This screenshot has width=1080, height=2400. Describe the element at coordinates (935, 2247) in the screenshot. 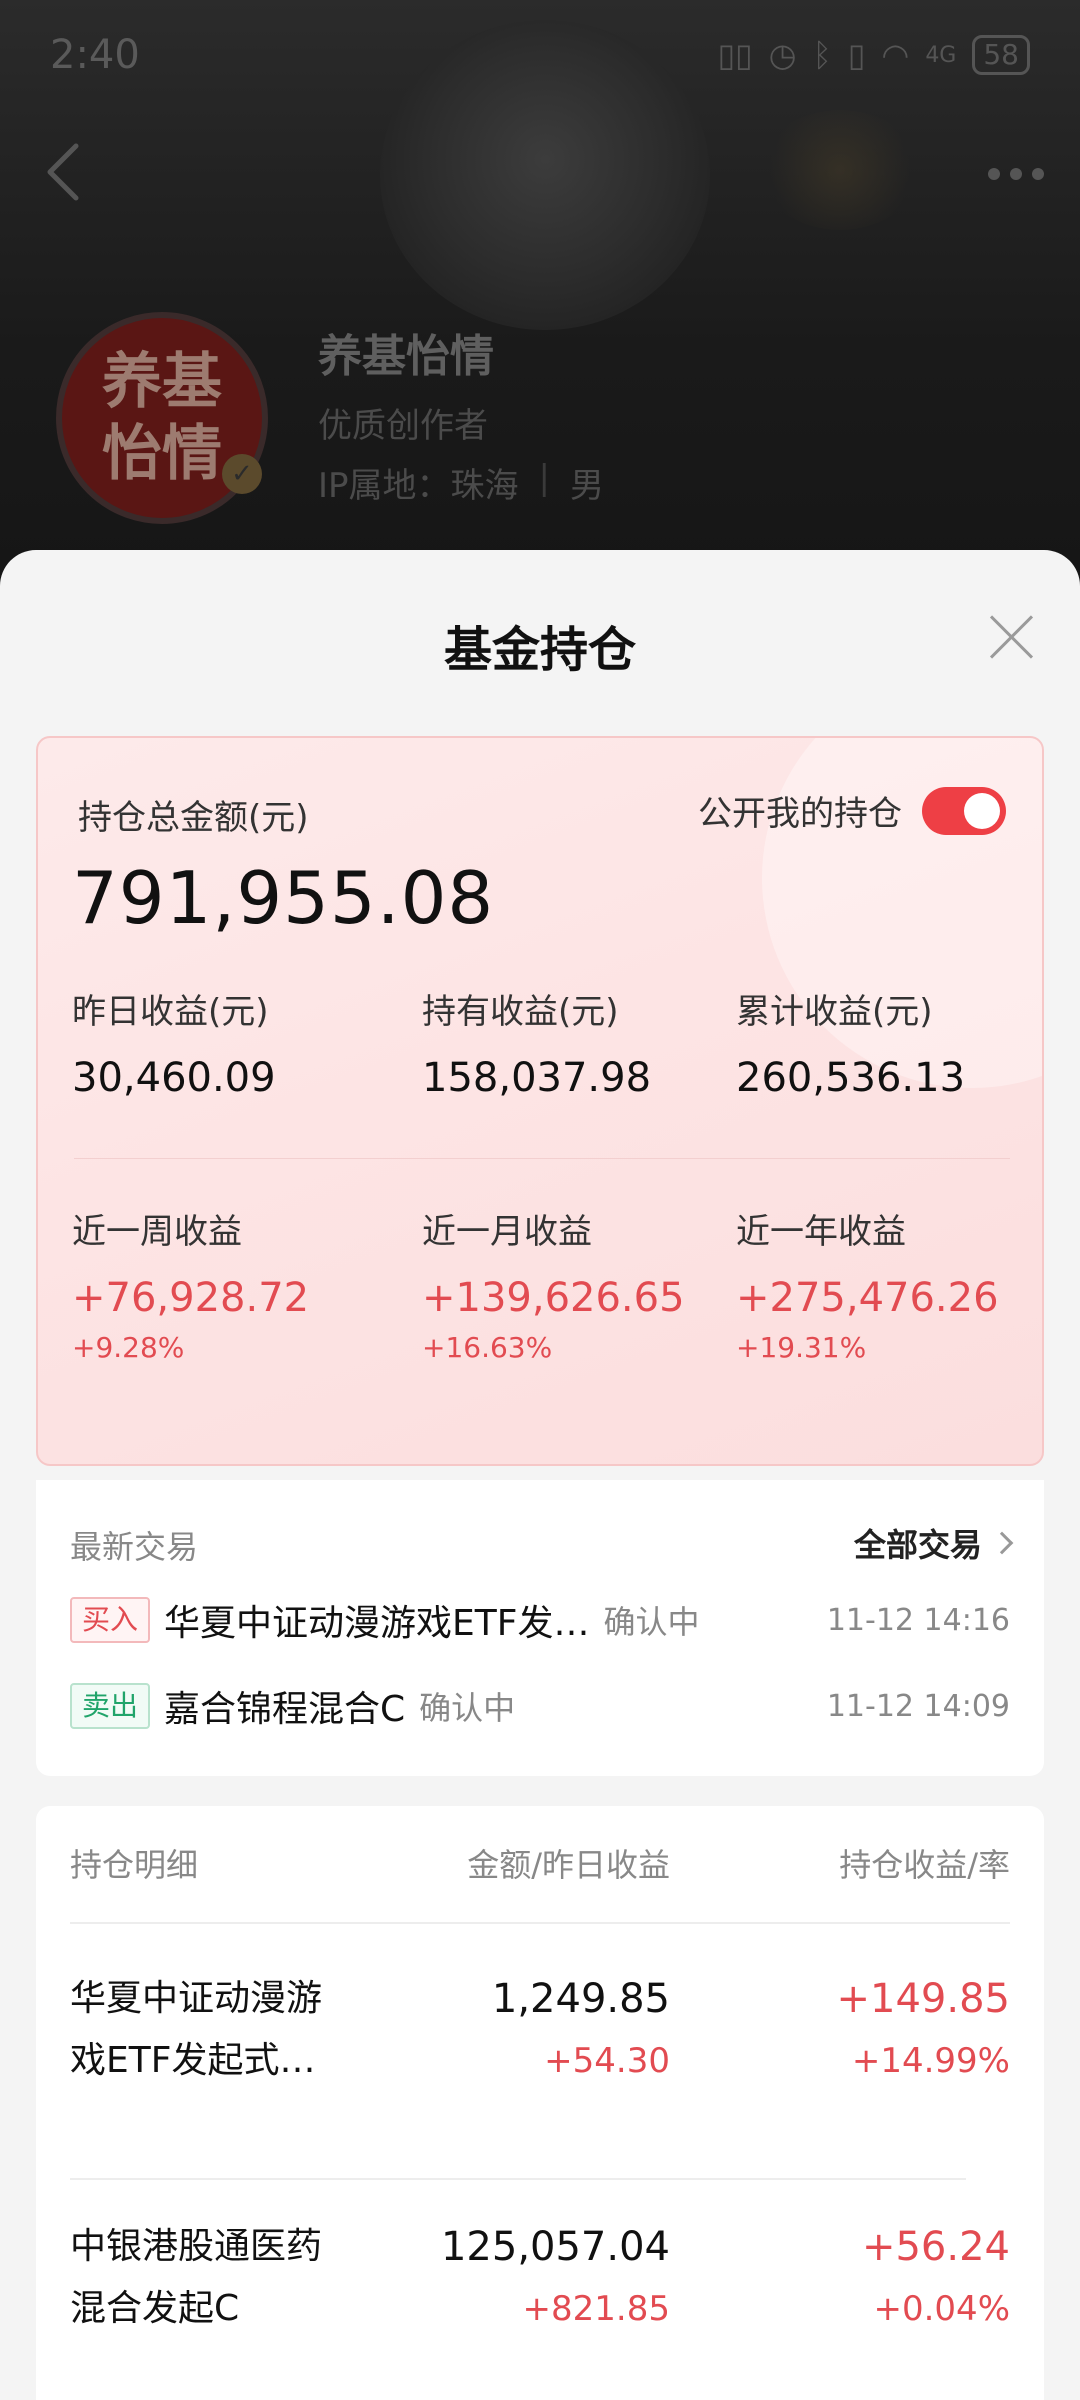

I see `holding-profit: +56.24` at that location.